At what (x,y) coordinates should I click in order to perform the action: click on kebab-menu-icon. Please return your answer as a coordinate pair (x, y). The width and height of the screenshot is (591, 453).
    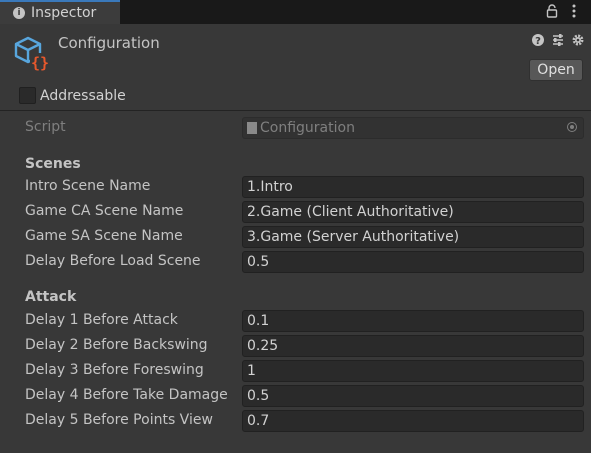
    Looking at the image, I should click on (574, 11).